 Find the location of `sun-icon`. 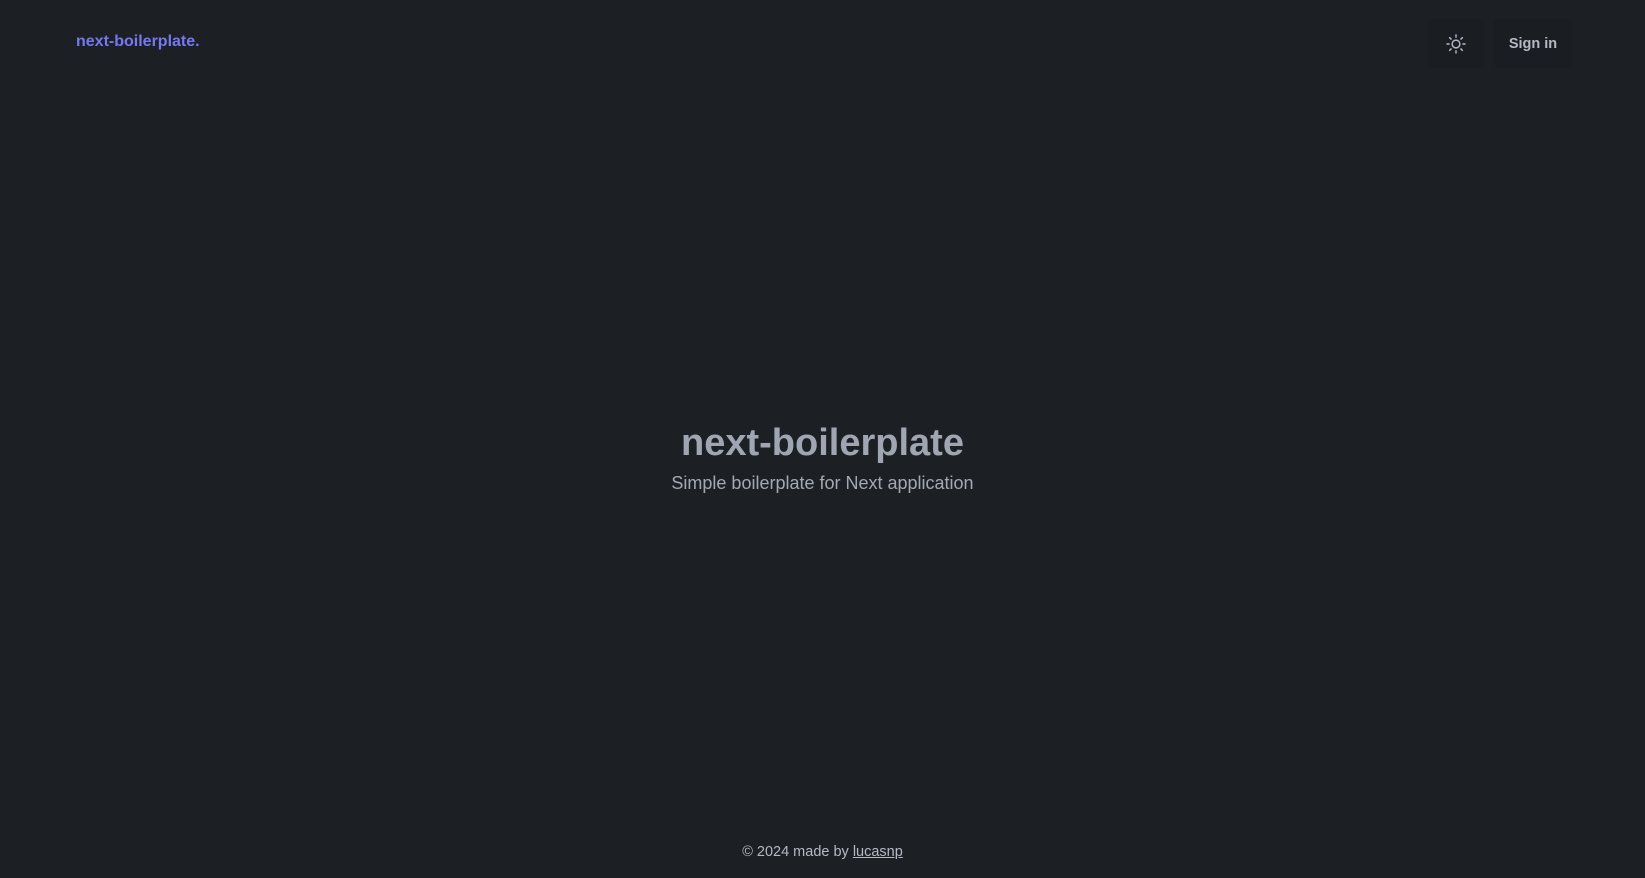

sun-icon is located at coordinates (1456, 44).